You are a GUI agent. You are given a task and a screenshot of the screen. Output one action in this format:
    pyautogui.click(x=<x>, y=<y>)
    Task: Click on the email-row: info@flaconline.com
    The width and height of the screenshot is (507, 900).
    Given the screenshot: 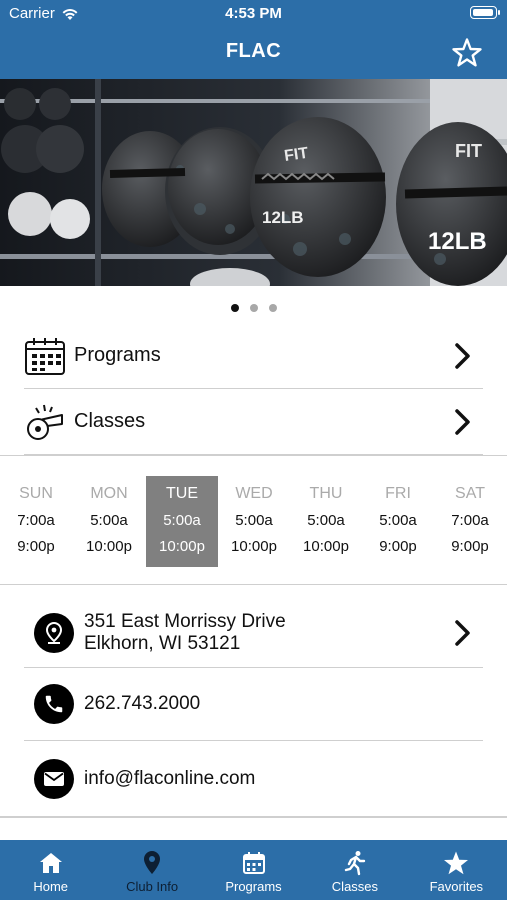 What is the action you would take?
    pyautogui.click(x=253, y=778)
    